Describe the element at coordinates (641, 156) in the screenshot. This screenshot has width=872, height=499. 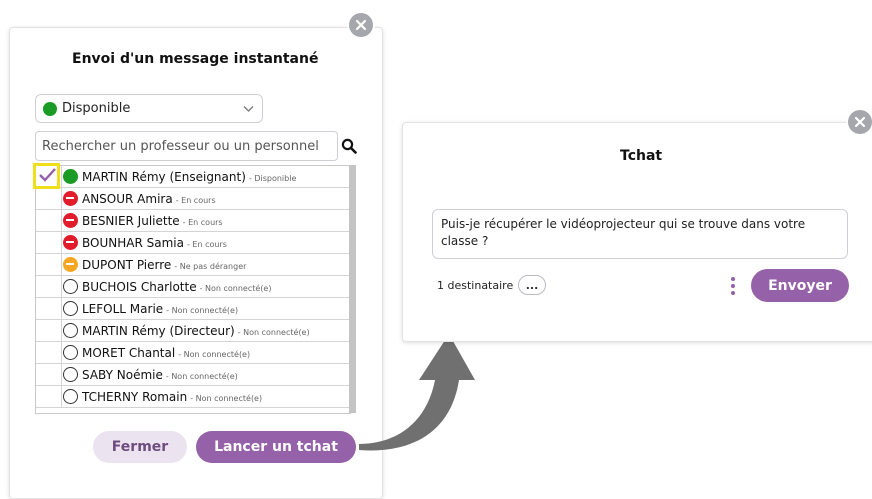
I see `chat-title: Tchat` at that location.